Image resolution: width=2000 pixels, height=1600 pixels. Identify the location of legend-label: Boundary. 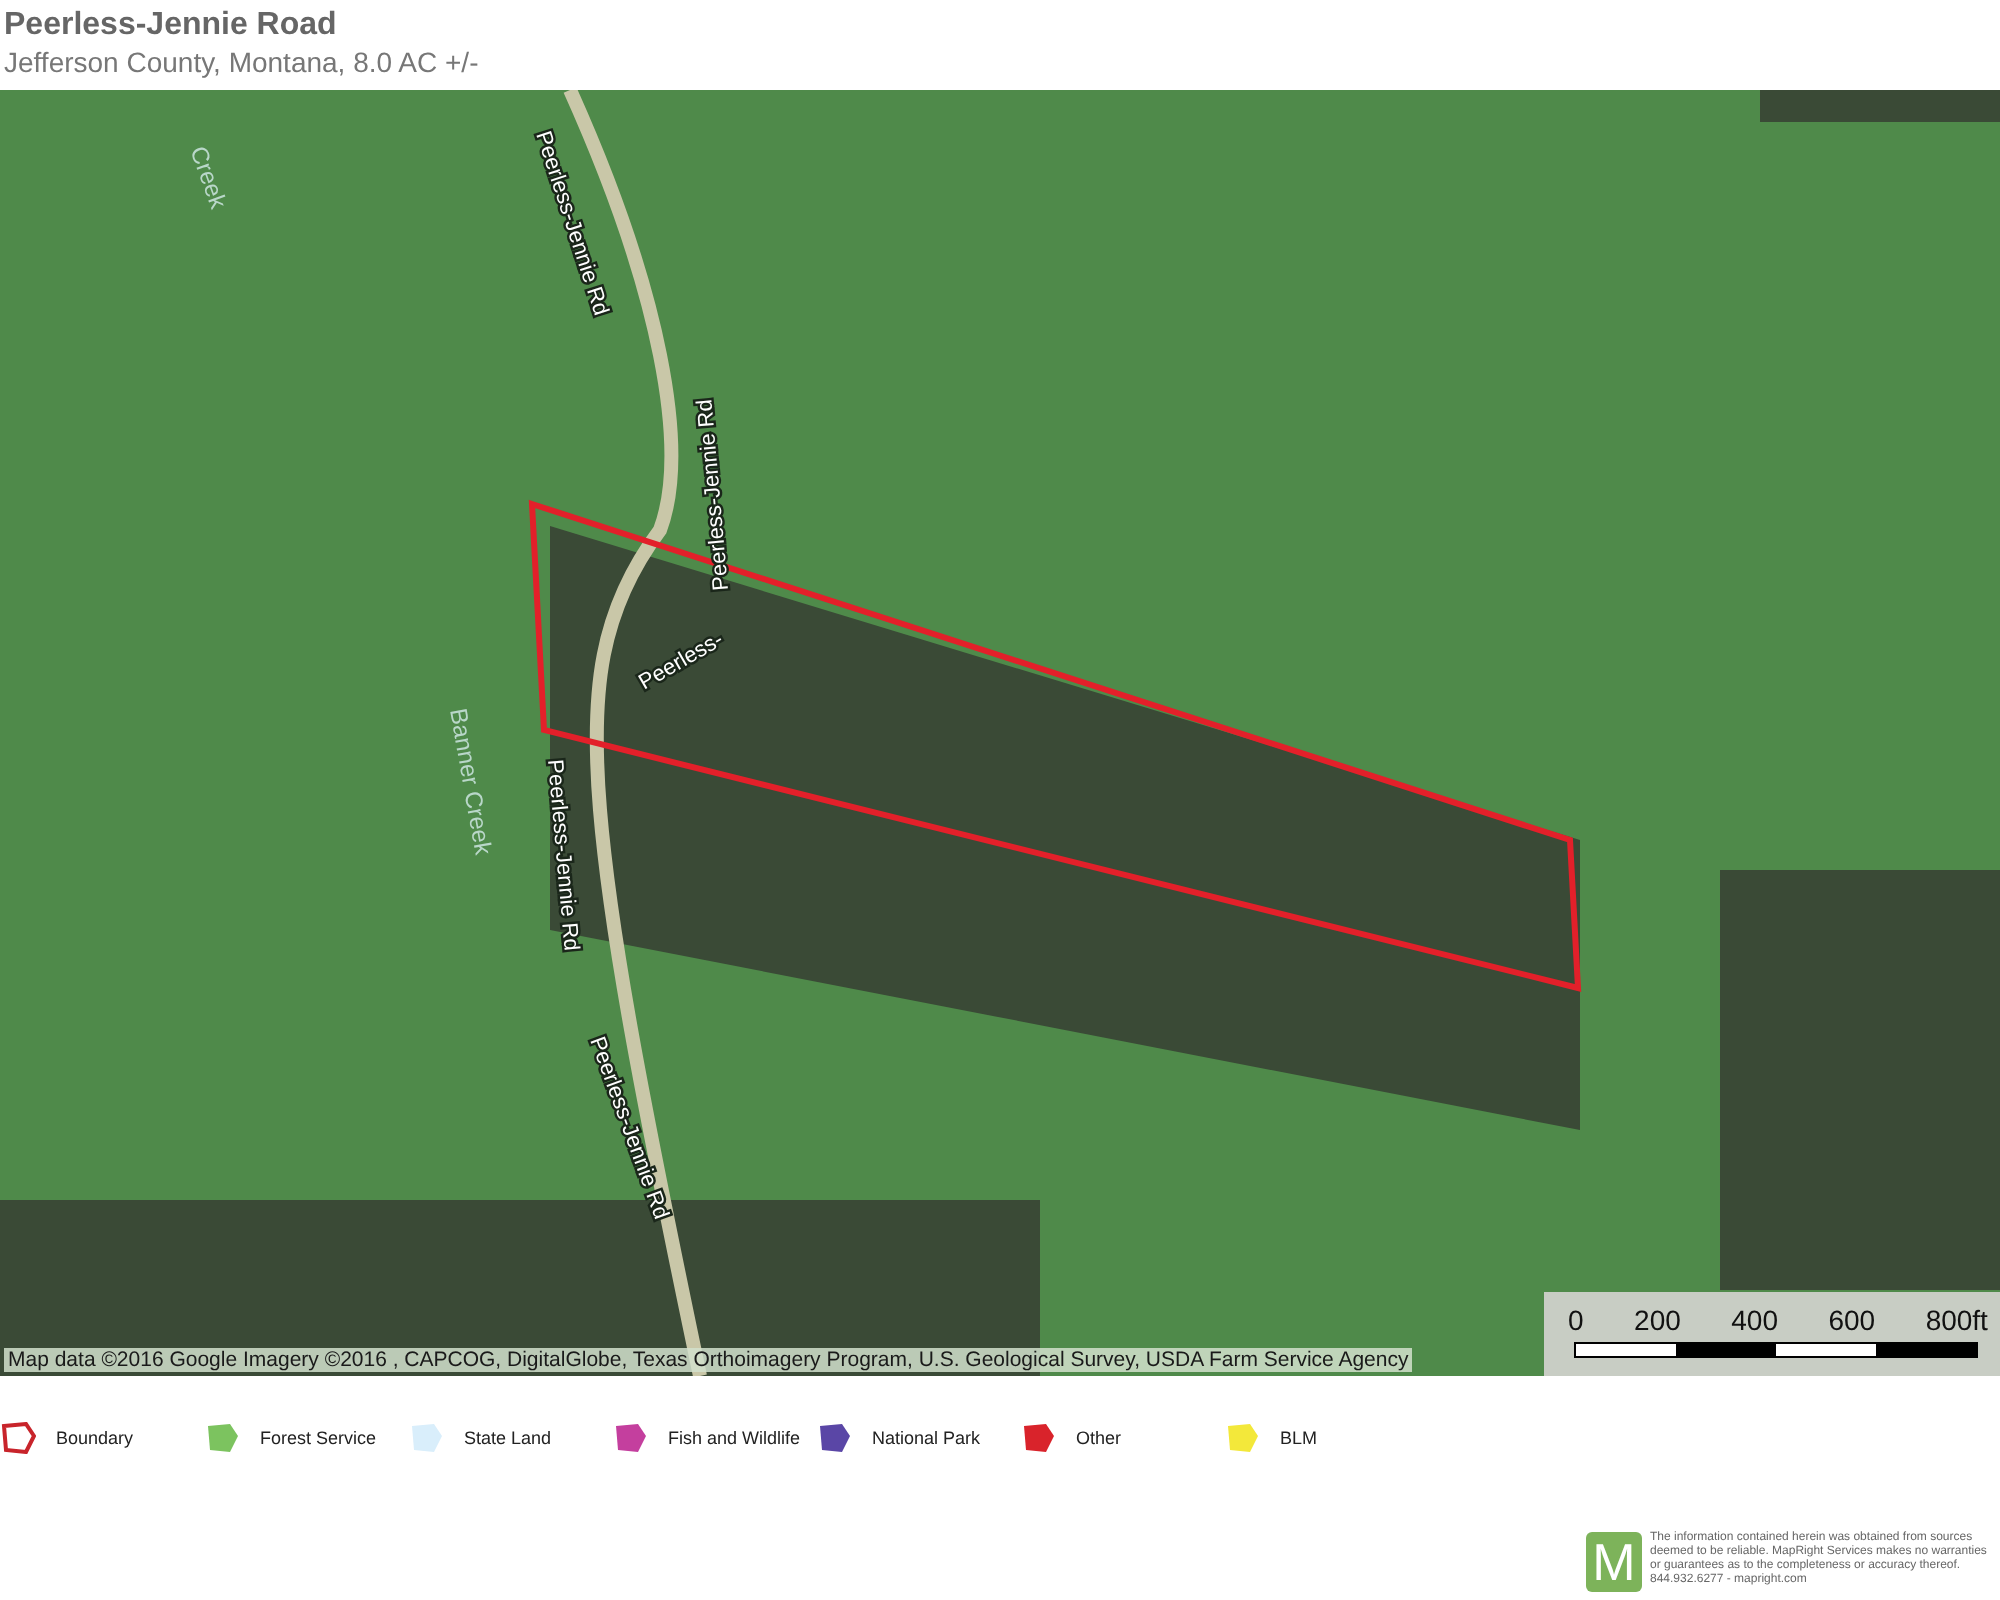
(95, 1438).